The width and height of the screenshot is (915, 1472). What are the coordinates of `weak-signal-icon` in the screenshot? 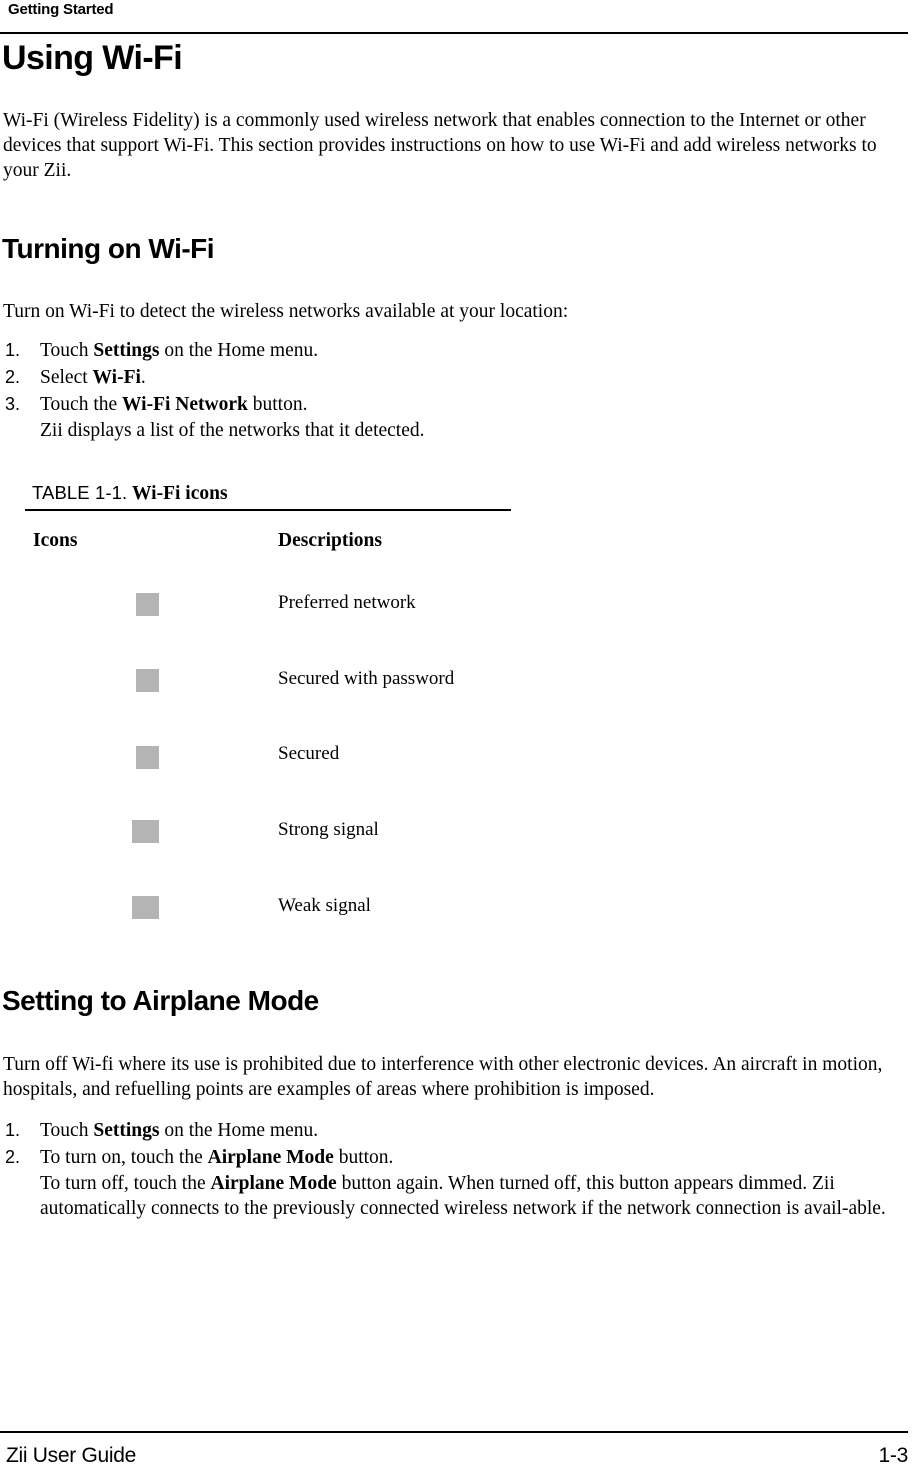 It's located at (145, 907).